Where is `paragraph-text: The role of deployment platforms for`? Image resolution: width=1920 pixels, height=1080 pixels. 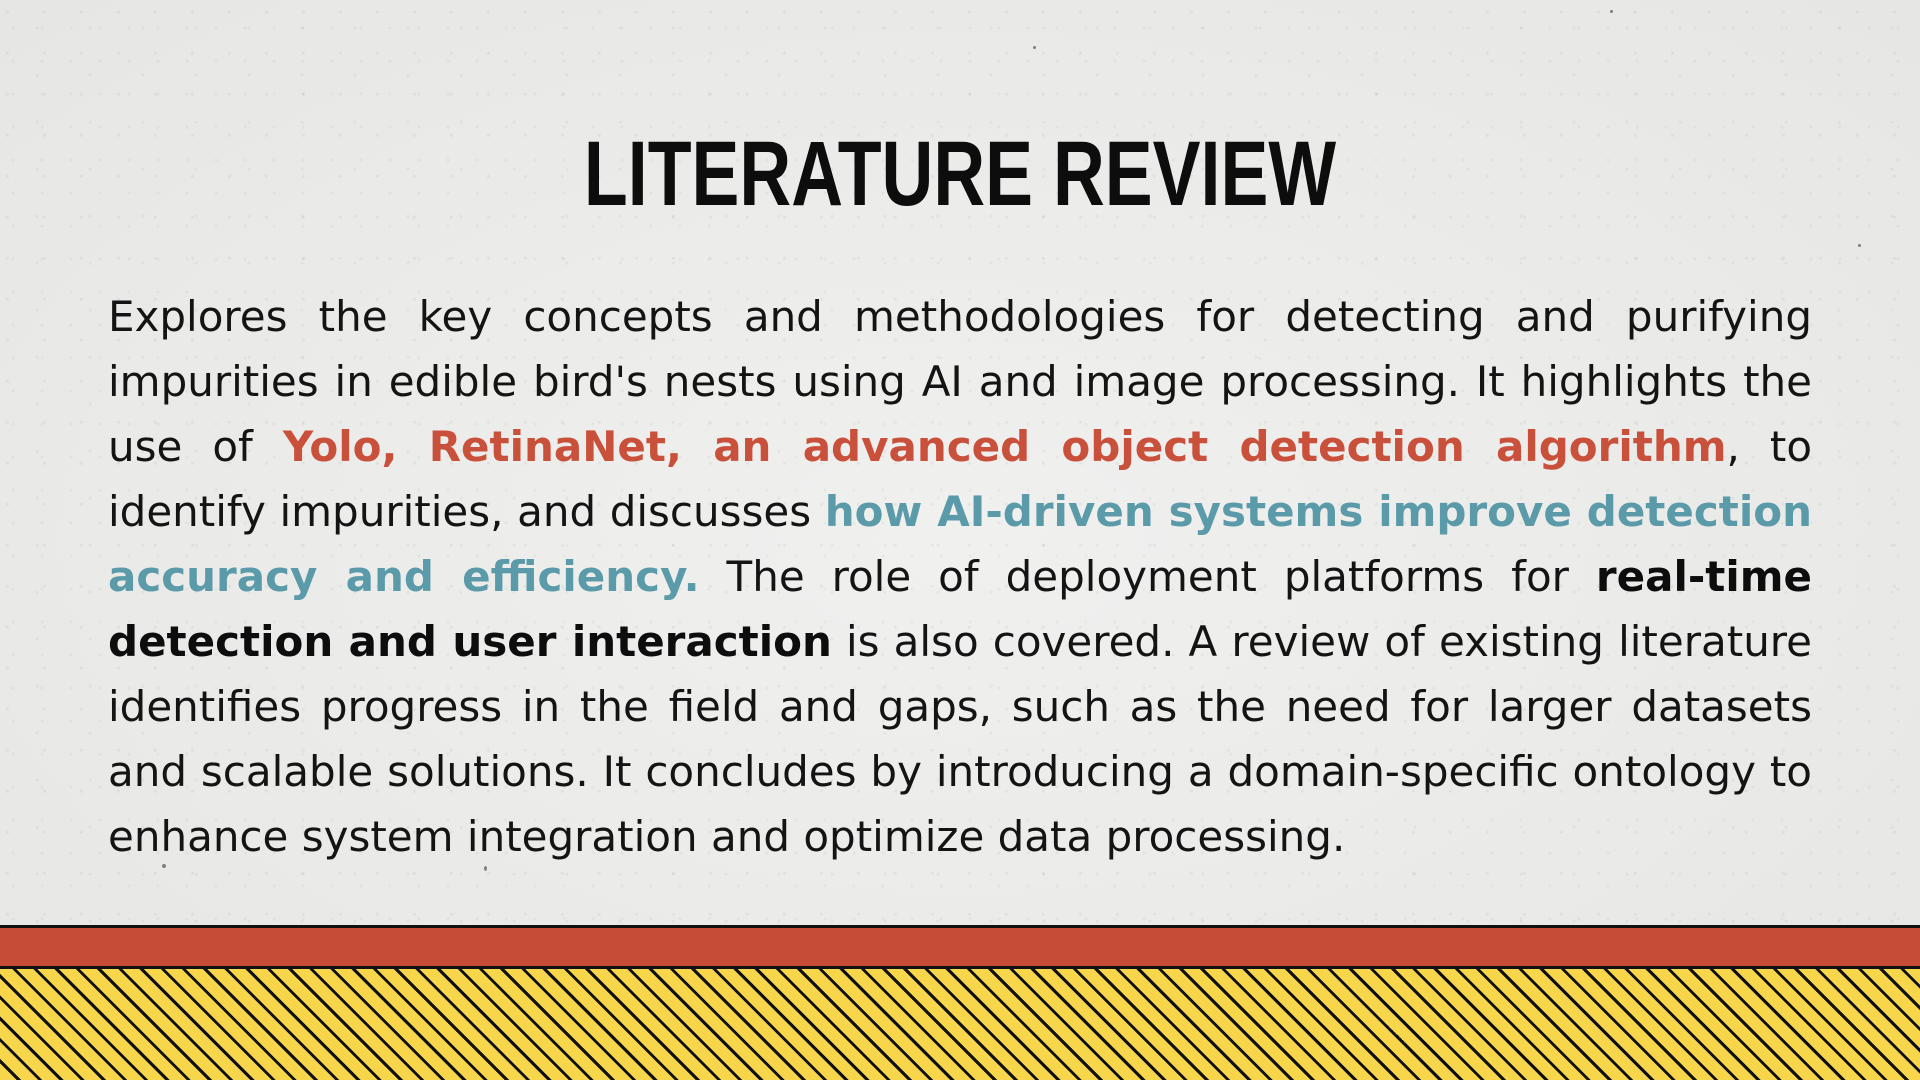
paragraph-text: The role of deployment platforms for is located at coordinates (1147, 576).